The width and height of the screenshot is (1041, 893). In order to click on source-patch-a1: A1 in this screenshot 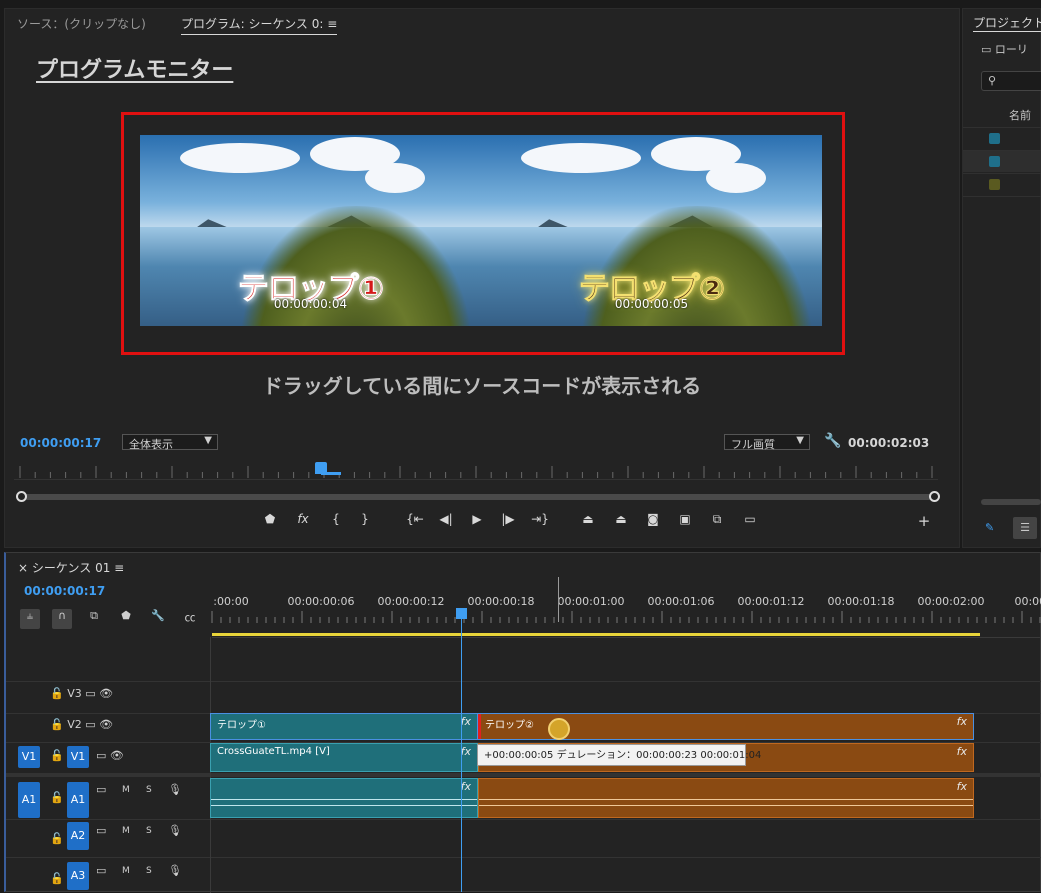, I will do `click(29, 800)`.